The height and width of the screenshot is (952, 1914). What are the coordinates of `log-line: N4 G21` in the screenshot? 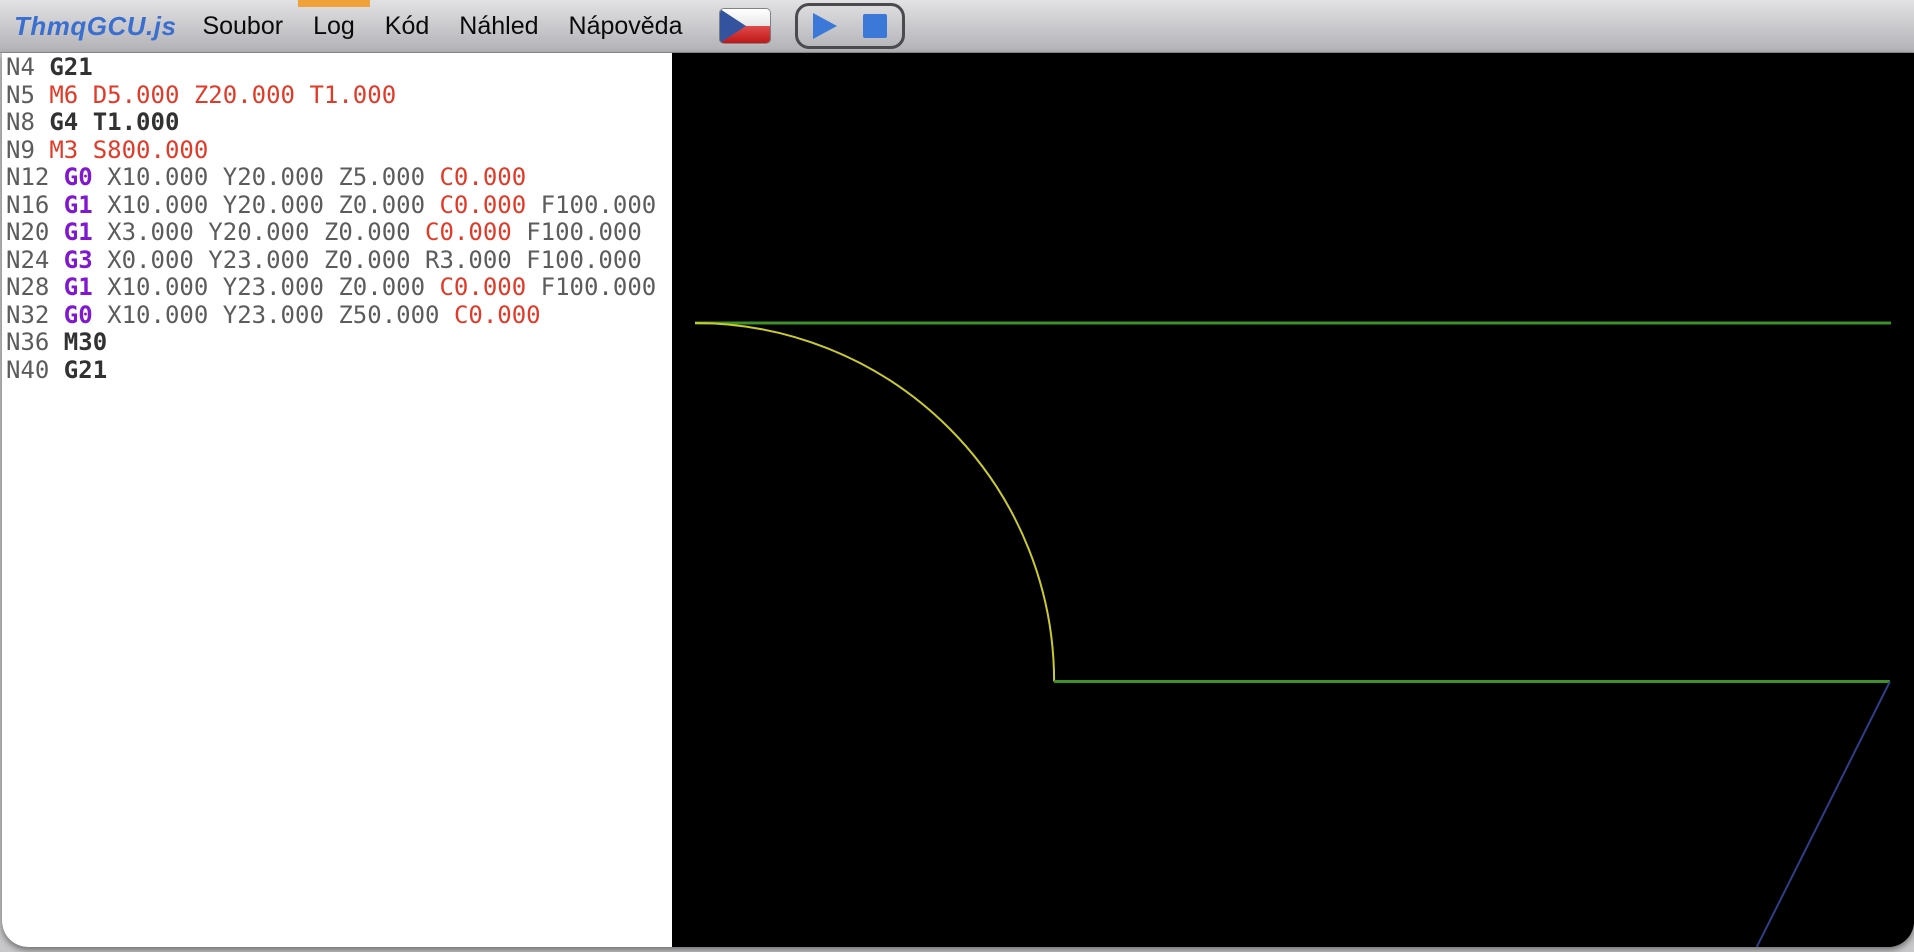 It's located at (49, 67).